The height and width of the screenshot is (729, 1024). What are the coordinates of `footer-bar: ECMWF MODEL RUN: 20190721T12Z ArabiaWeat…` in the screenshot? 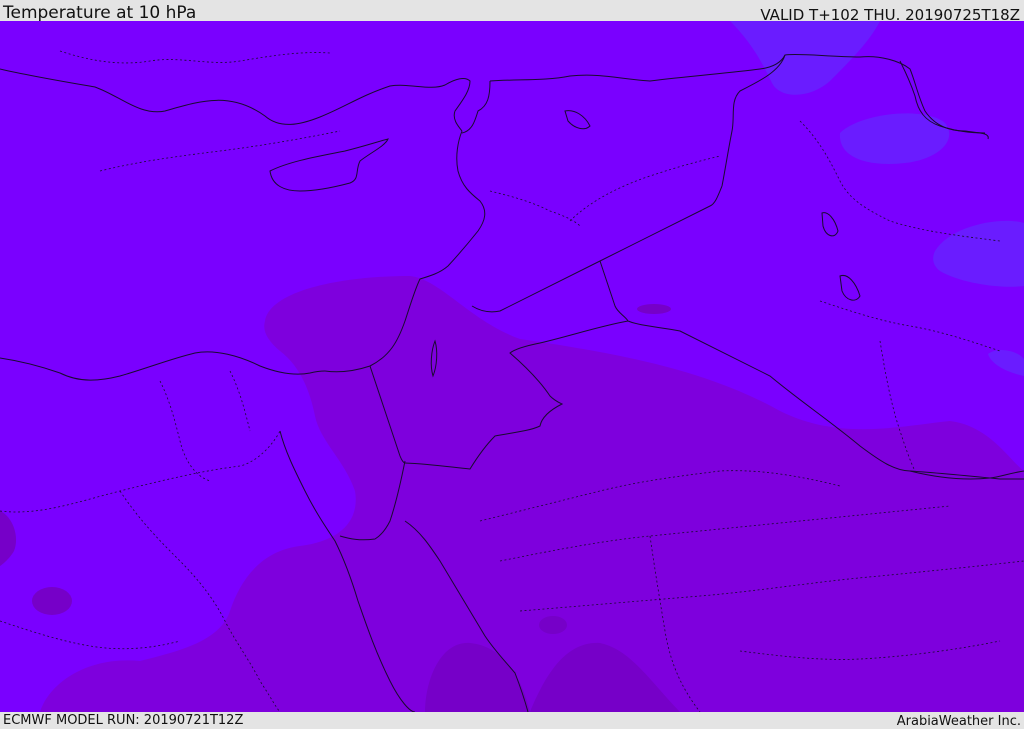 It's located at (512, 720).